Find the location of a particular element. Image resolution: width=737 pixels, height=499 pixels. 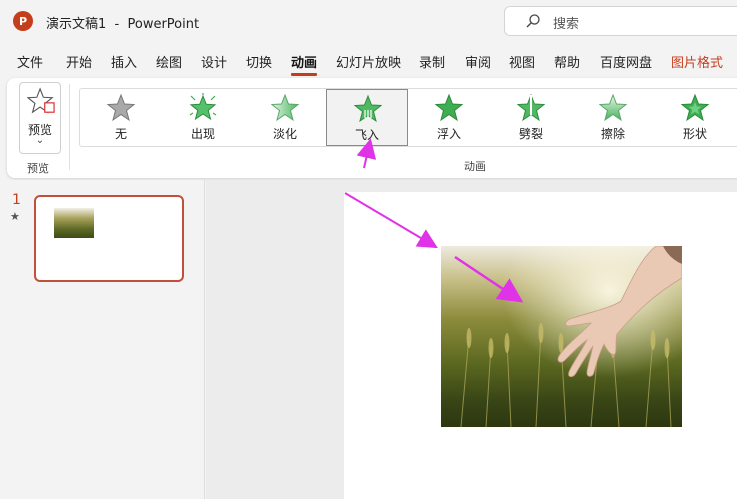

animation-gallery: 无 出现 淡化 飞入 浮入 劈裂 擦除 形状 is located at coordinates (408, 117).